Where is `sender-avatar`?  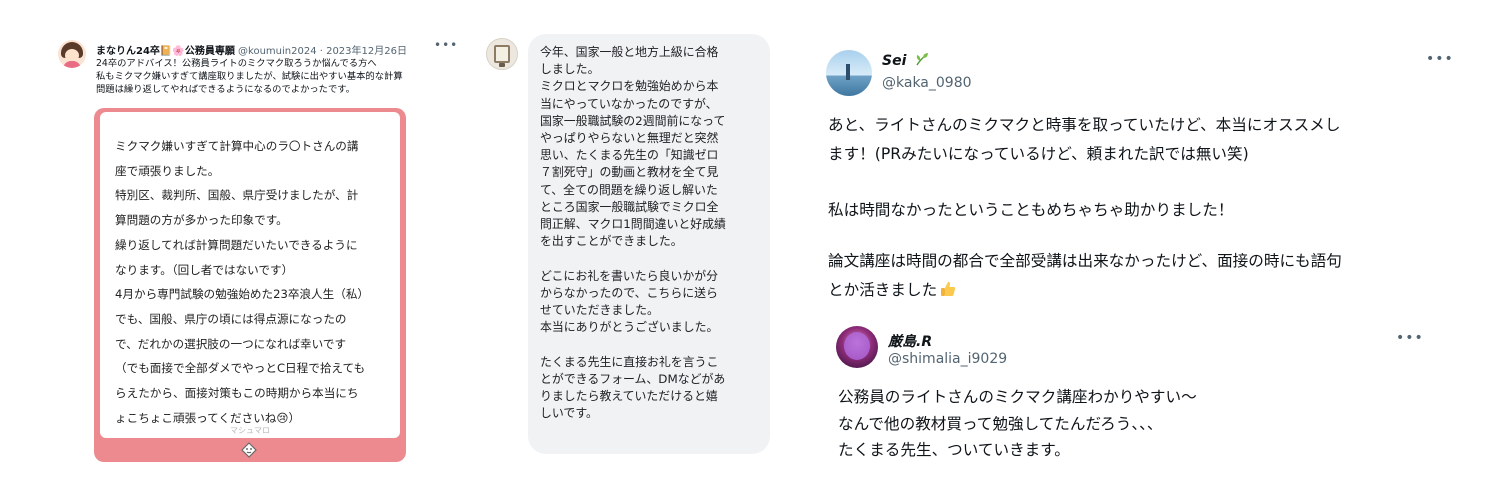 sender-avatar is located at coordinates (502, 54).